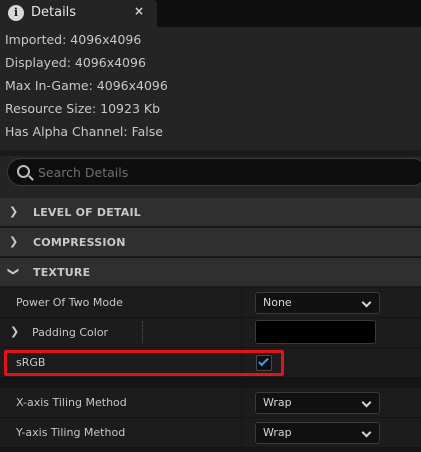 This screenshot has width=421, height=452. Describe the element at coordinates (210, 13) in the screenshot. I see `tab-bar: i Details ×` at that location.